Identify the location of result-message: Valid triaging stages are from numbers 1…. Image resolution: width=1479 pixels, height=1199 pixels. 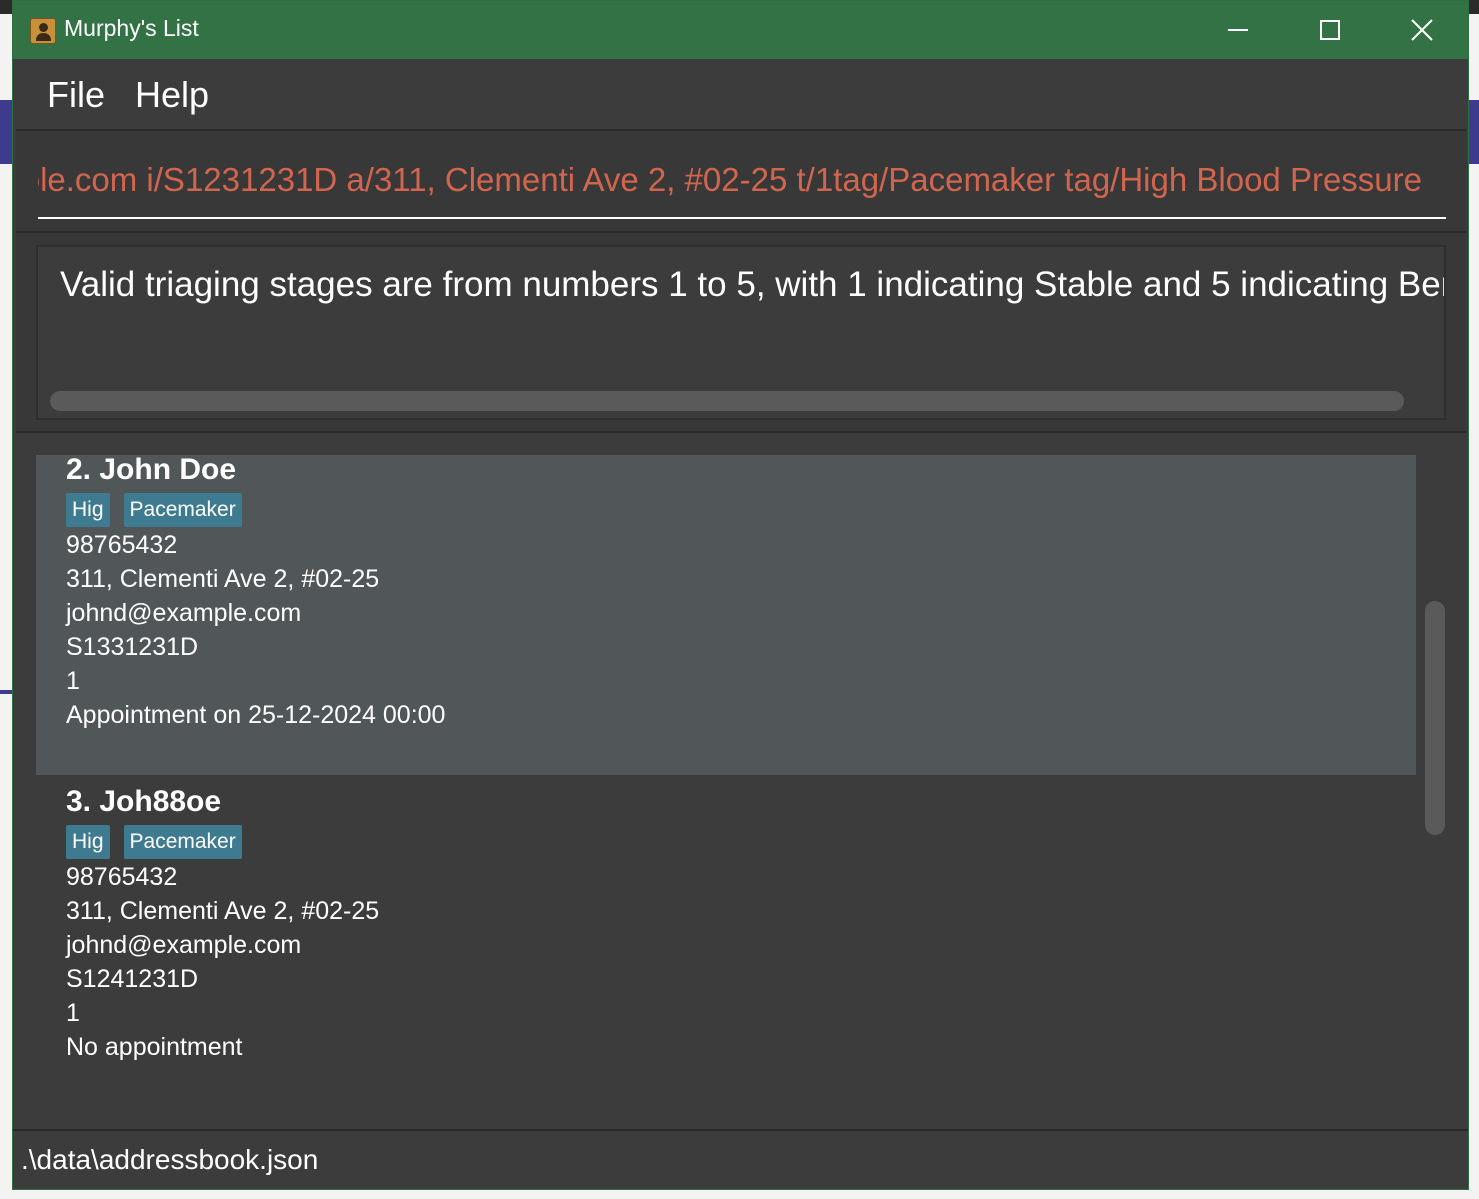
(753, 284).